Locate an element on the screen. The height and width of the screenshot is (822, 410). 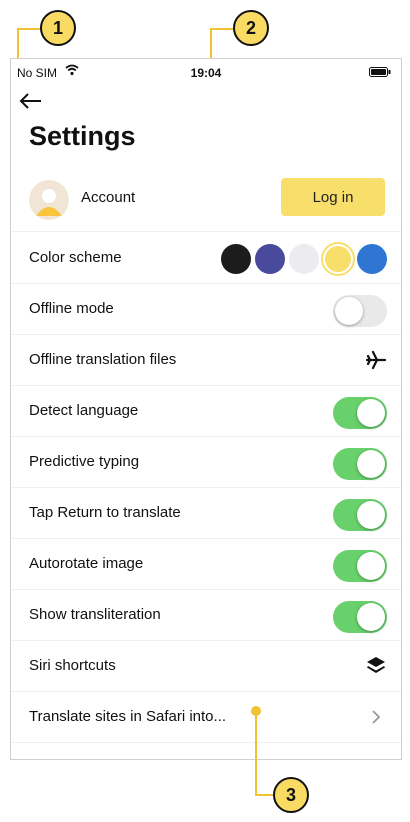
color-swatch-light is located at coordinates (304, 259).